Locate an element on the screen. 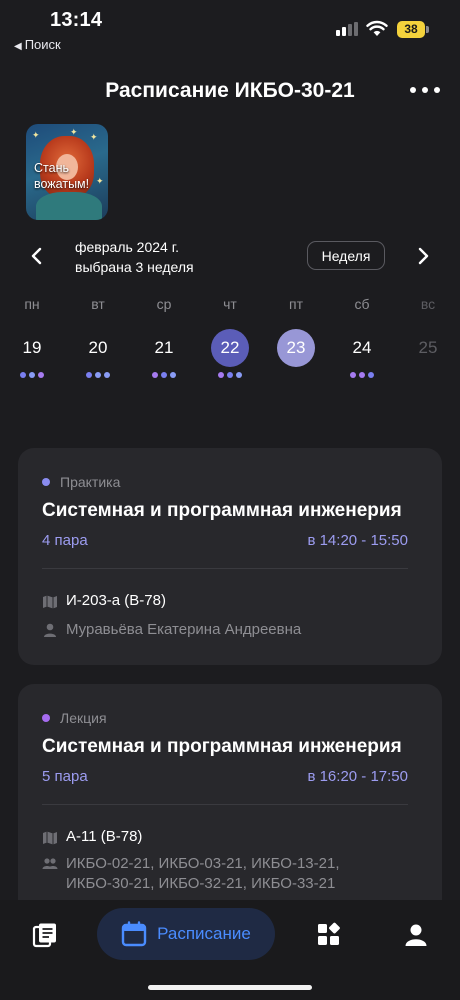  story-card: ✦ ✦ ✦ ✦ Стань вожатым! is located at coordinates (67, 172).